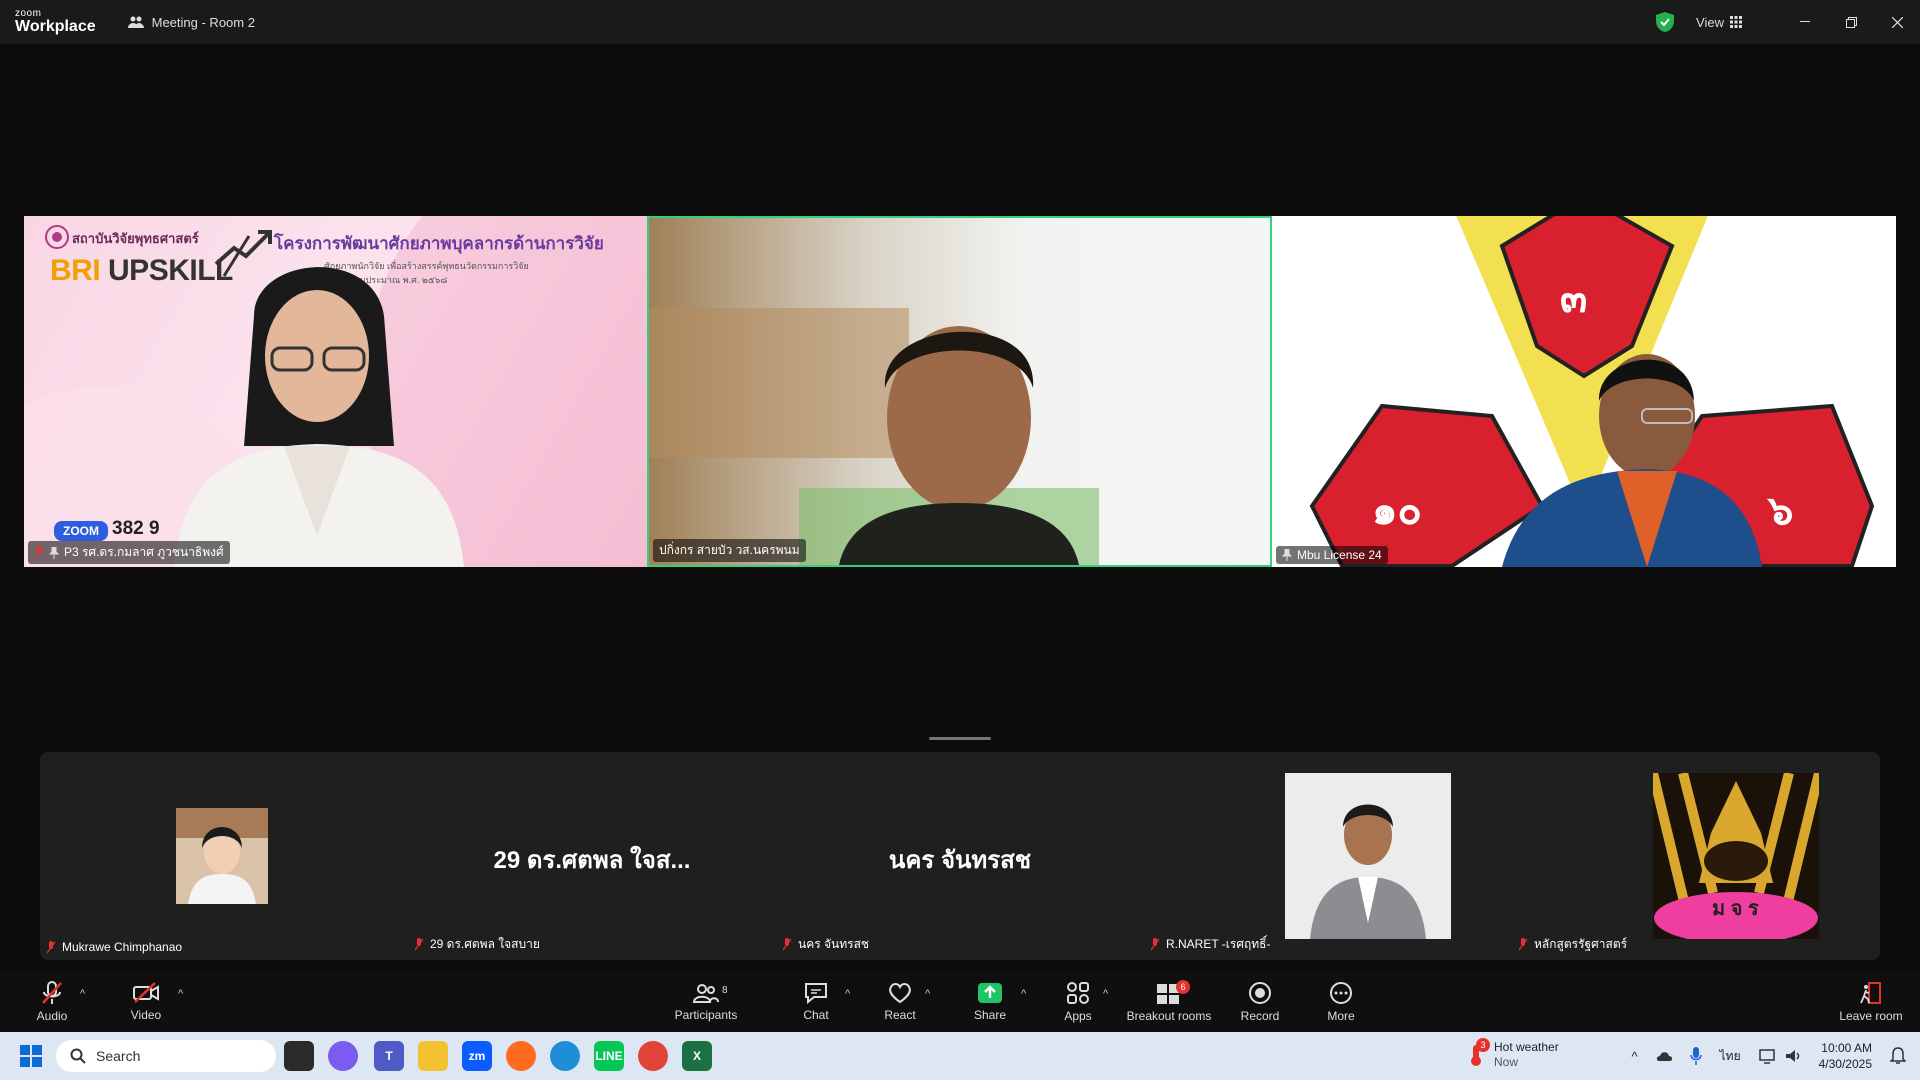 The image size is (1920, 1080). What do you see at coordinates (1736, 22) in the screenshot?
I see `grid-view-icon` at bounding box center [1736, 22].